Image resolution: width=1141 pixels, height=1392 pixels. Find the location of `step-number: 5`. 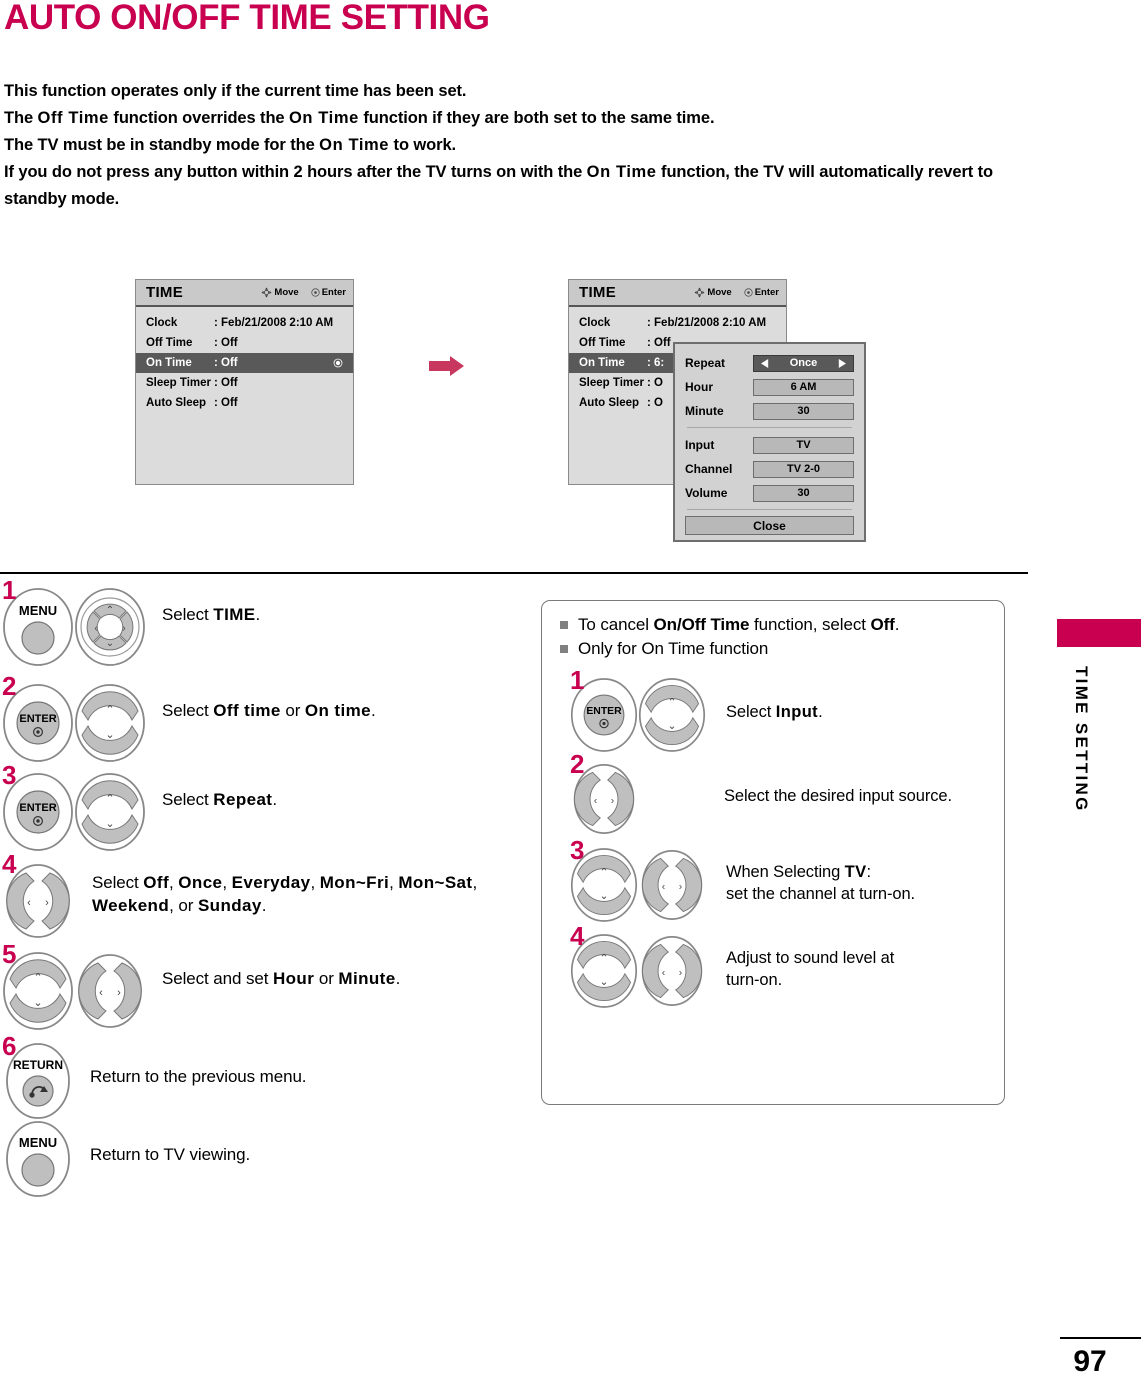

step-number: 5 is located at coordinates (9, 954).